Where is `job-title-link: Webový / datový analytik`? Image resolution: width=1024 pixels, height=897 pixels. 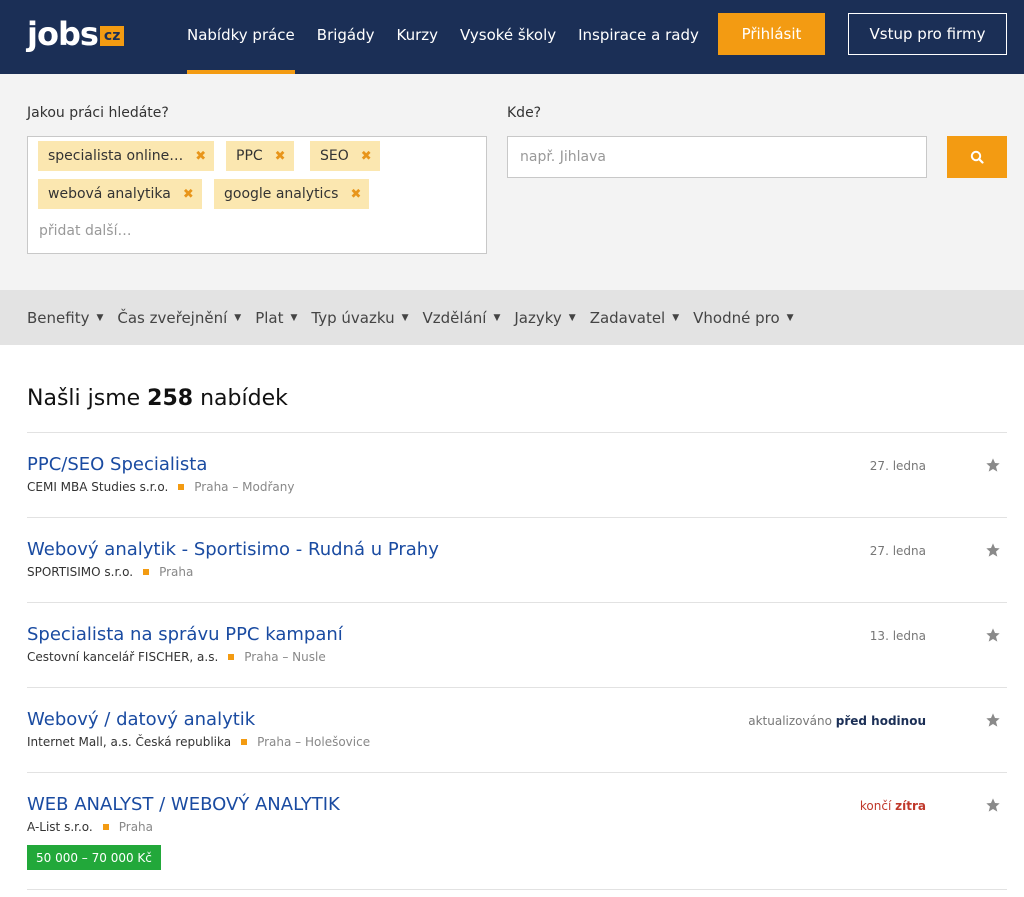 job-title-link: Webový / datový analytik is located at coordinates (141, 719).